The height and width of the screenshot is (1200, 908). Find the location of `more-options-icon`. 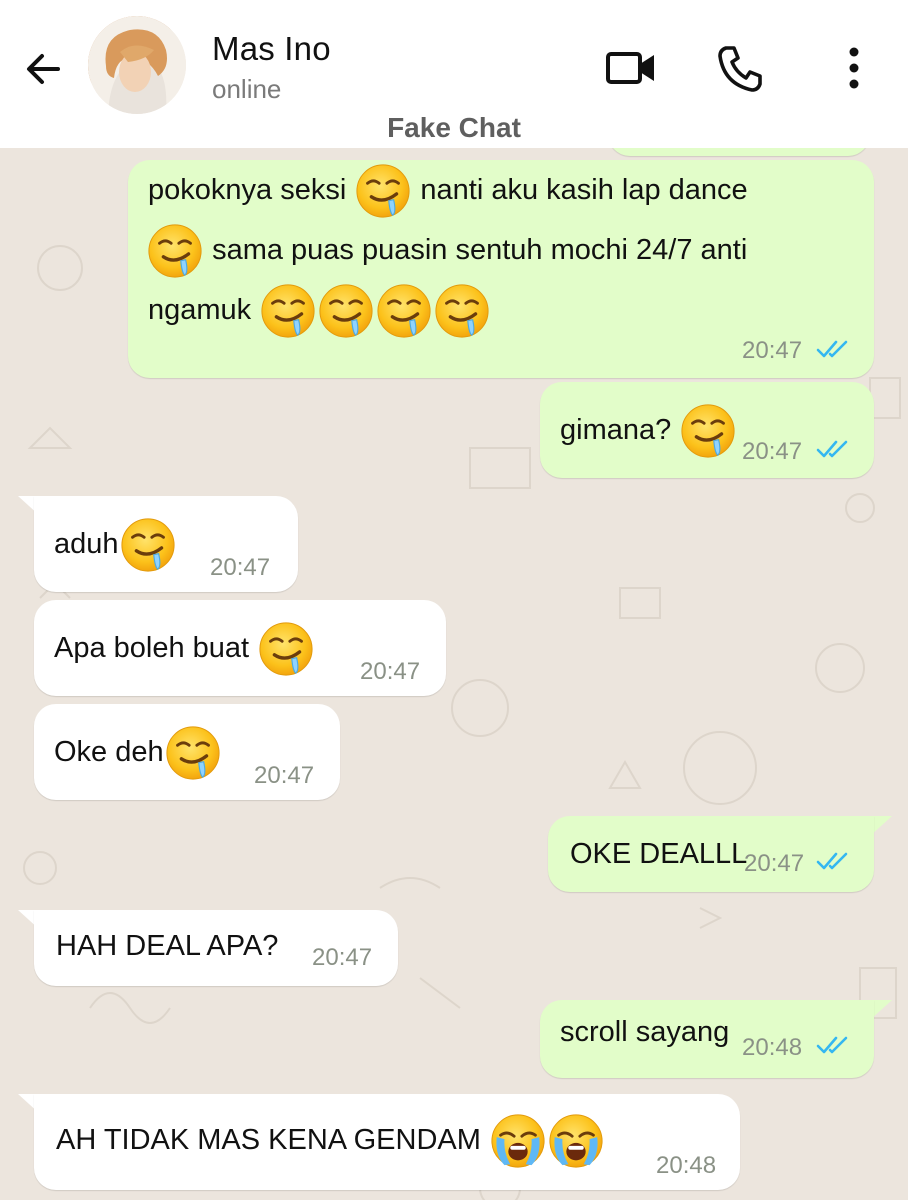

more-options-icon is located at coordinates (854, 68).